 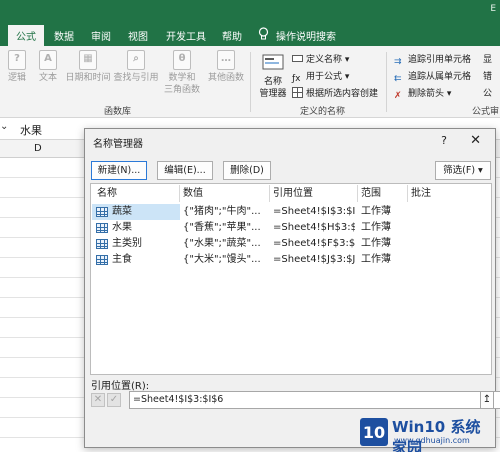 I want to click on lookup-function-button: ⌕ 查找与引用, so click(x=136, y=67).